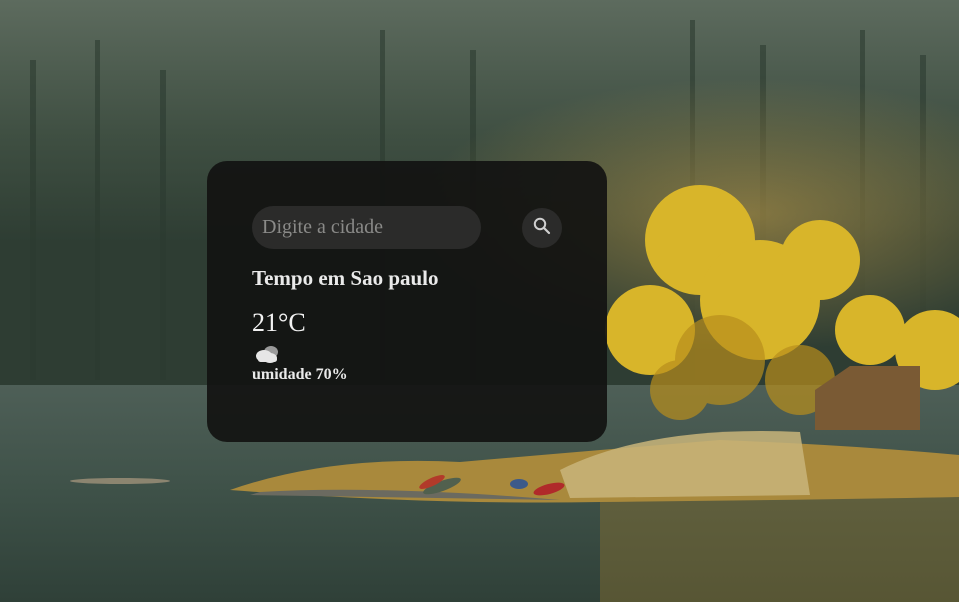  I want to click on search-row, so click(407, 227).